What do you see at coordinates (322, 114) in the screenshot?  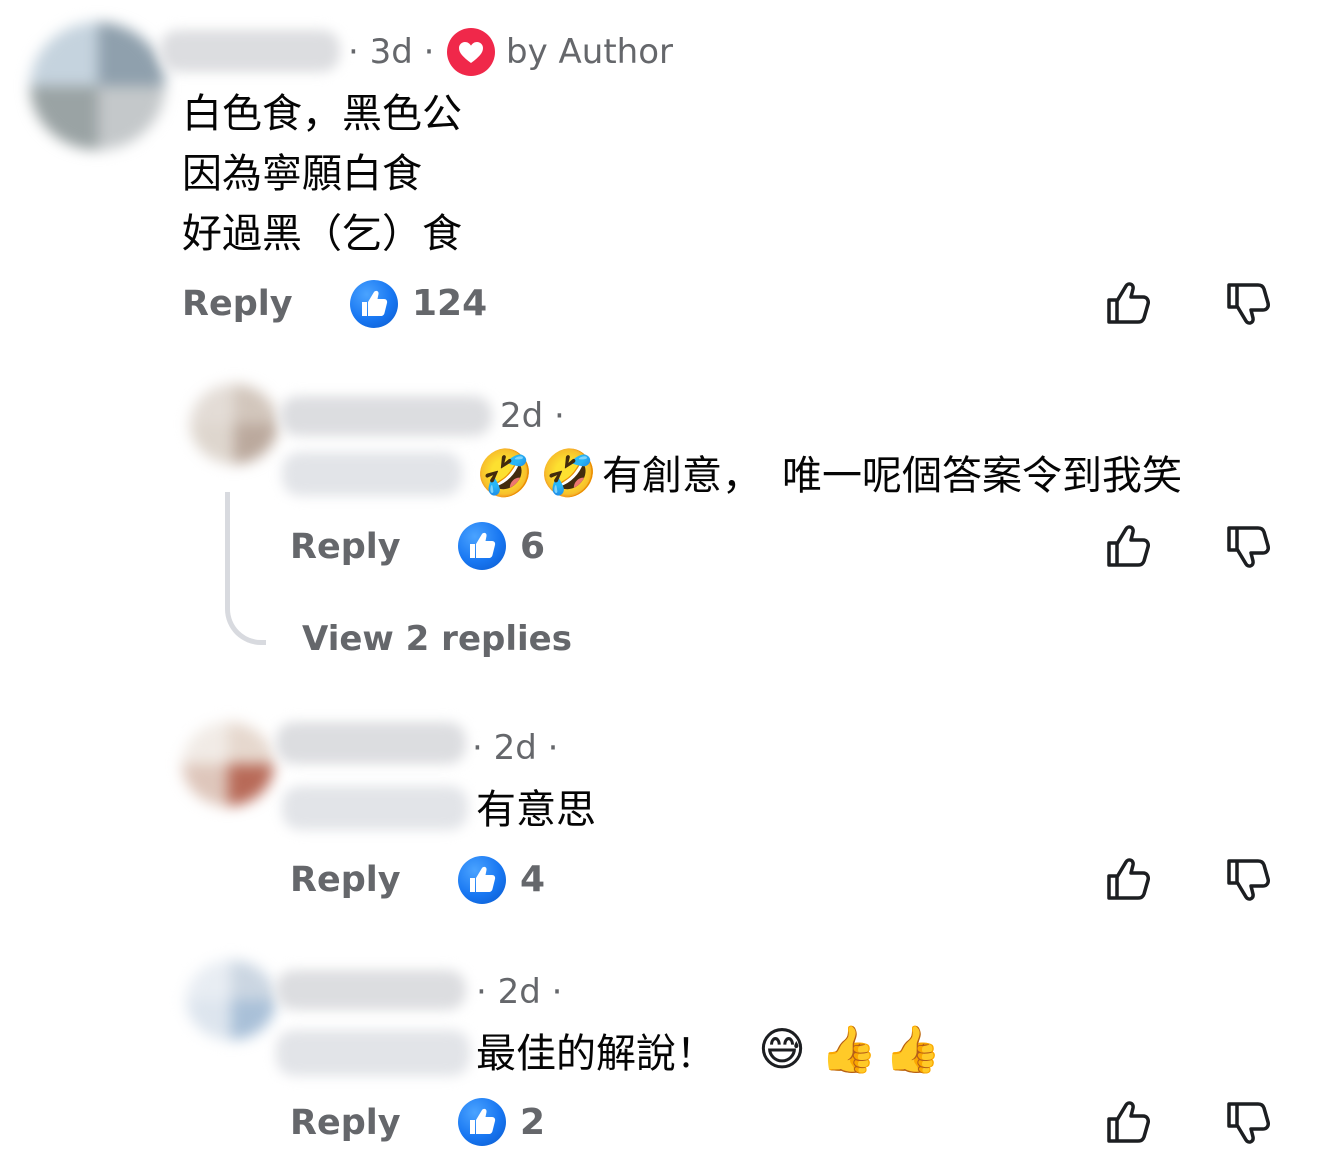 I see `comment-line: 白色食，黑色公` at bounding box center [322, 114].